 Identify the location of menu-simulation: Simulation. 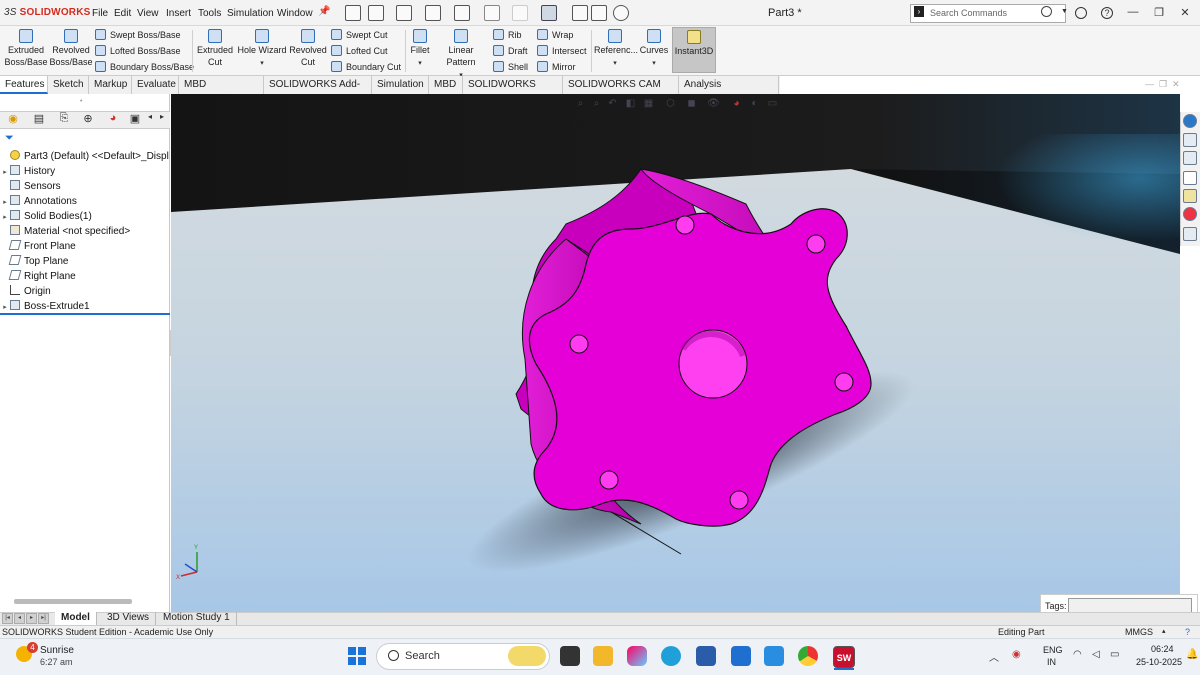
(250, 13).